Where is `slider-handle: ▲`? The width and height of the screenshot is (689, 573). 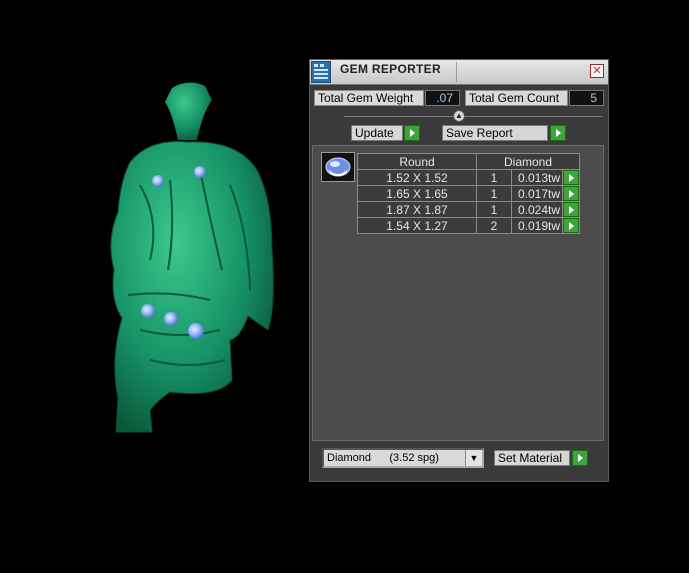 slider-handle: ▲ is located at coordinates (459, 116).